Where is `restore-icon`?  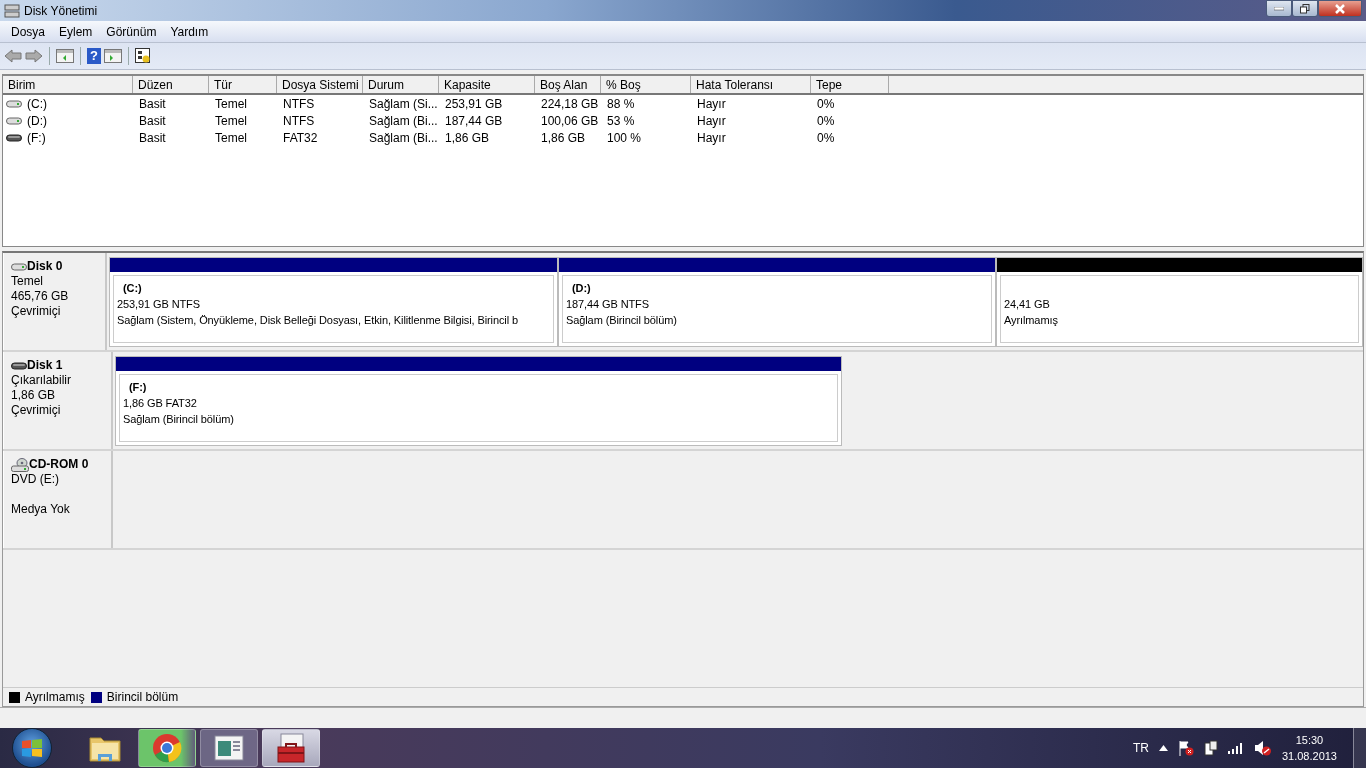 restore-icon is located at coordinates (1305, 8).